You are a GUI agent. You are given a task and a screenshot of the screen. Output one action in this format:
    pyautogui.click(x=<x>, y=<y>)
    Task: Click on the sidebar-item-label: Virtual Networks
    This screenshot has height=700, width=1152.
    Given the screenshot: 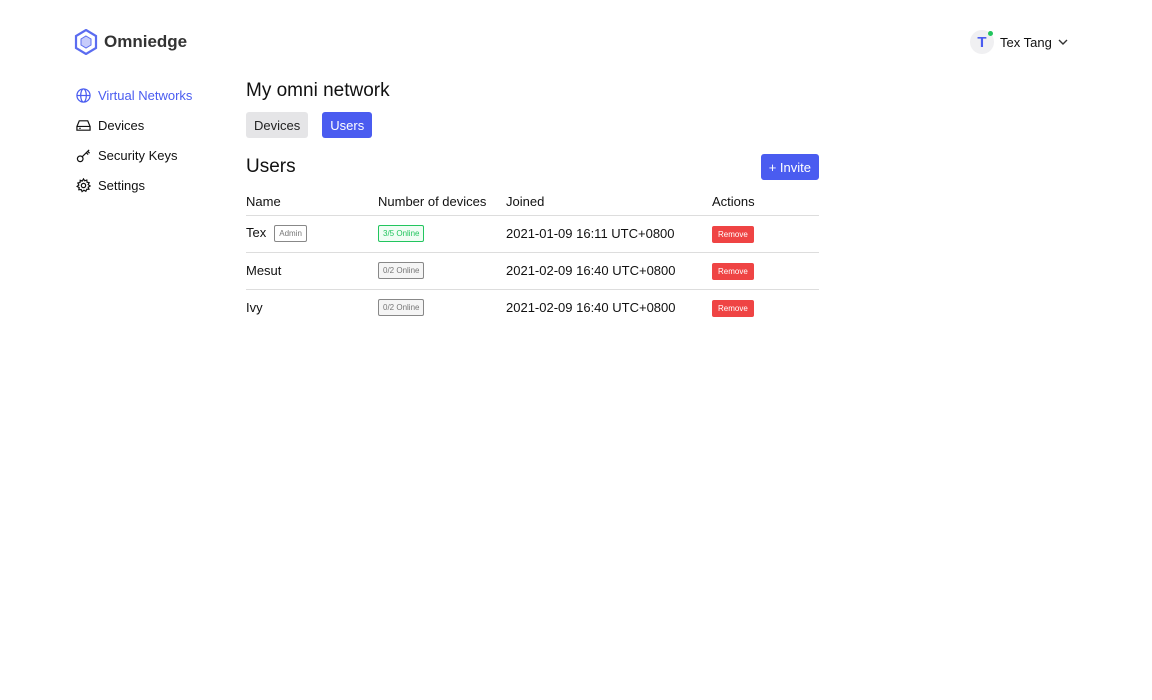 What is the action you would take?
    pyautogui.click(x=145, y=95)
    